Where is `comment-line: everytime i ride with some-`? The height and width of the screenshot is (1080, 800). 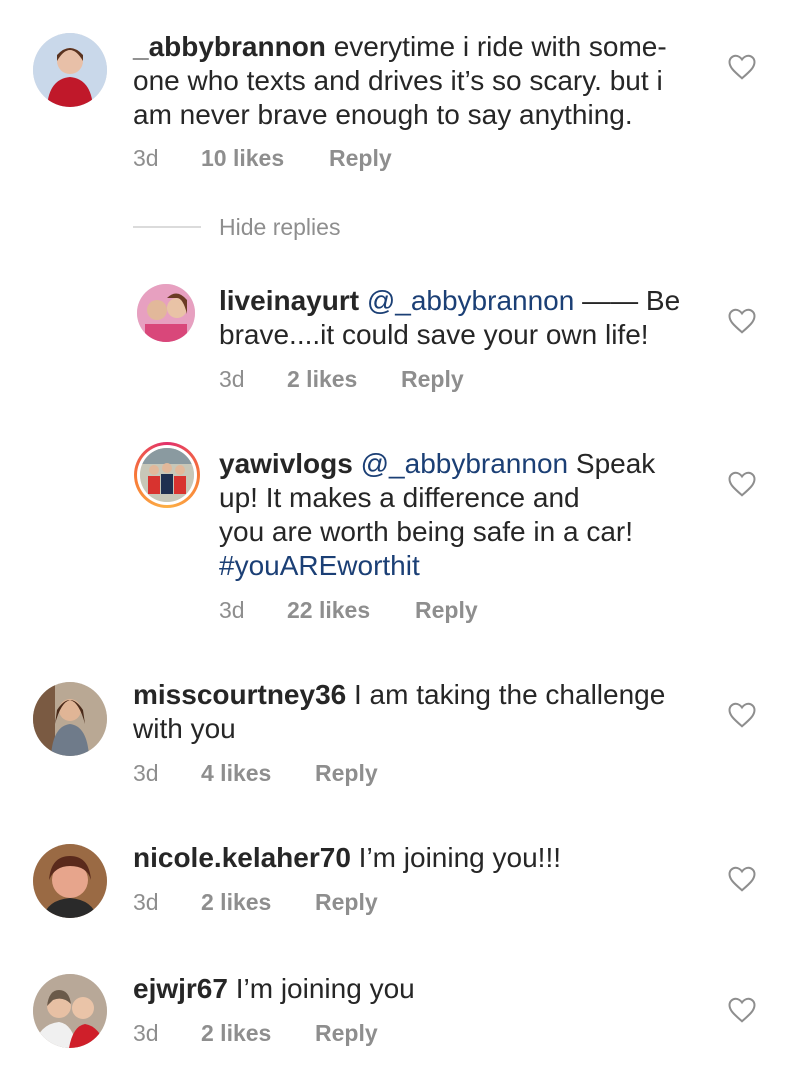
comment-line: everytime i ride with some- is located at coordinates (500, 46).